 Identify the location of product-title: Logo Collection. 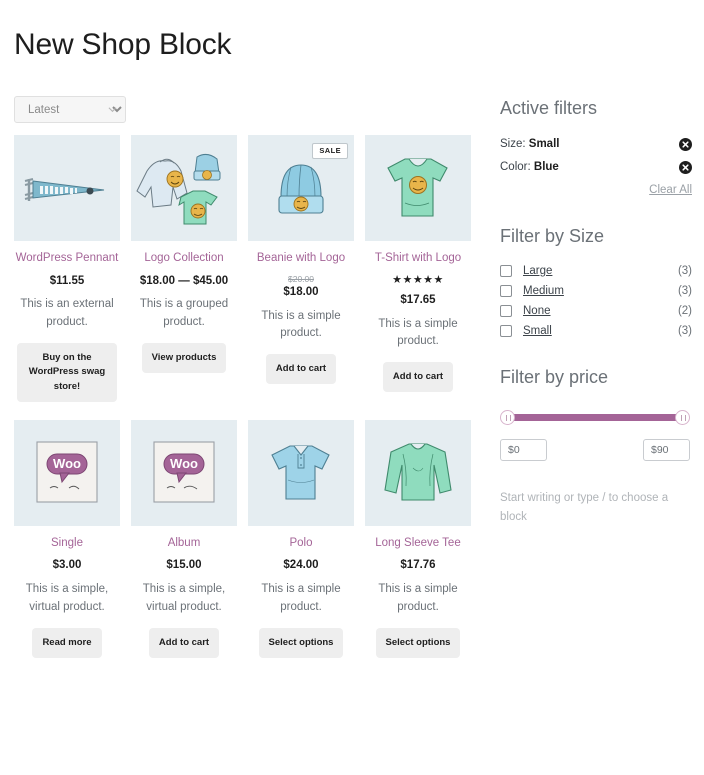
(184, 259).